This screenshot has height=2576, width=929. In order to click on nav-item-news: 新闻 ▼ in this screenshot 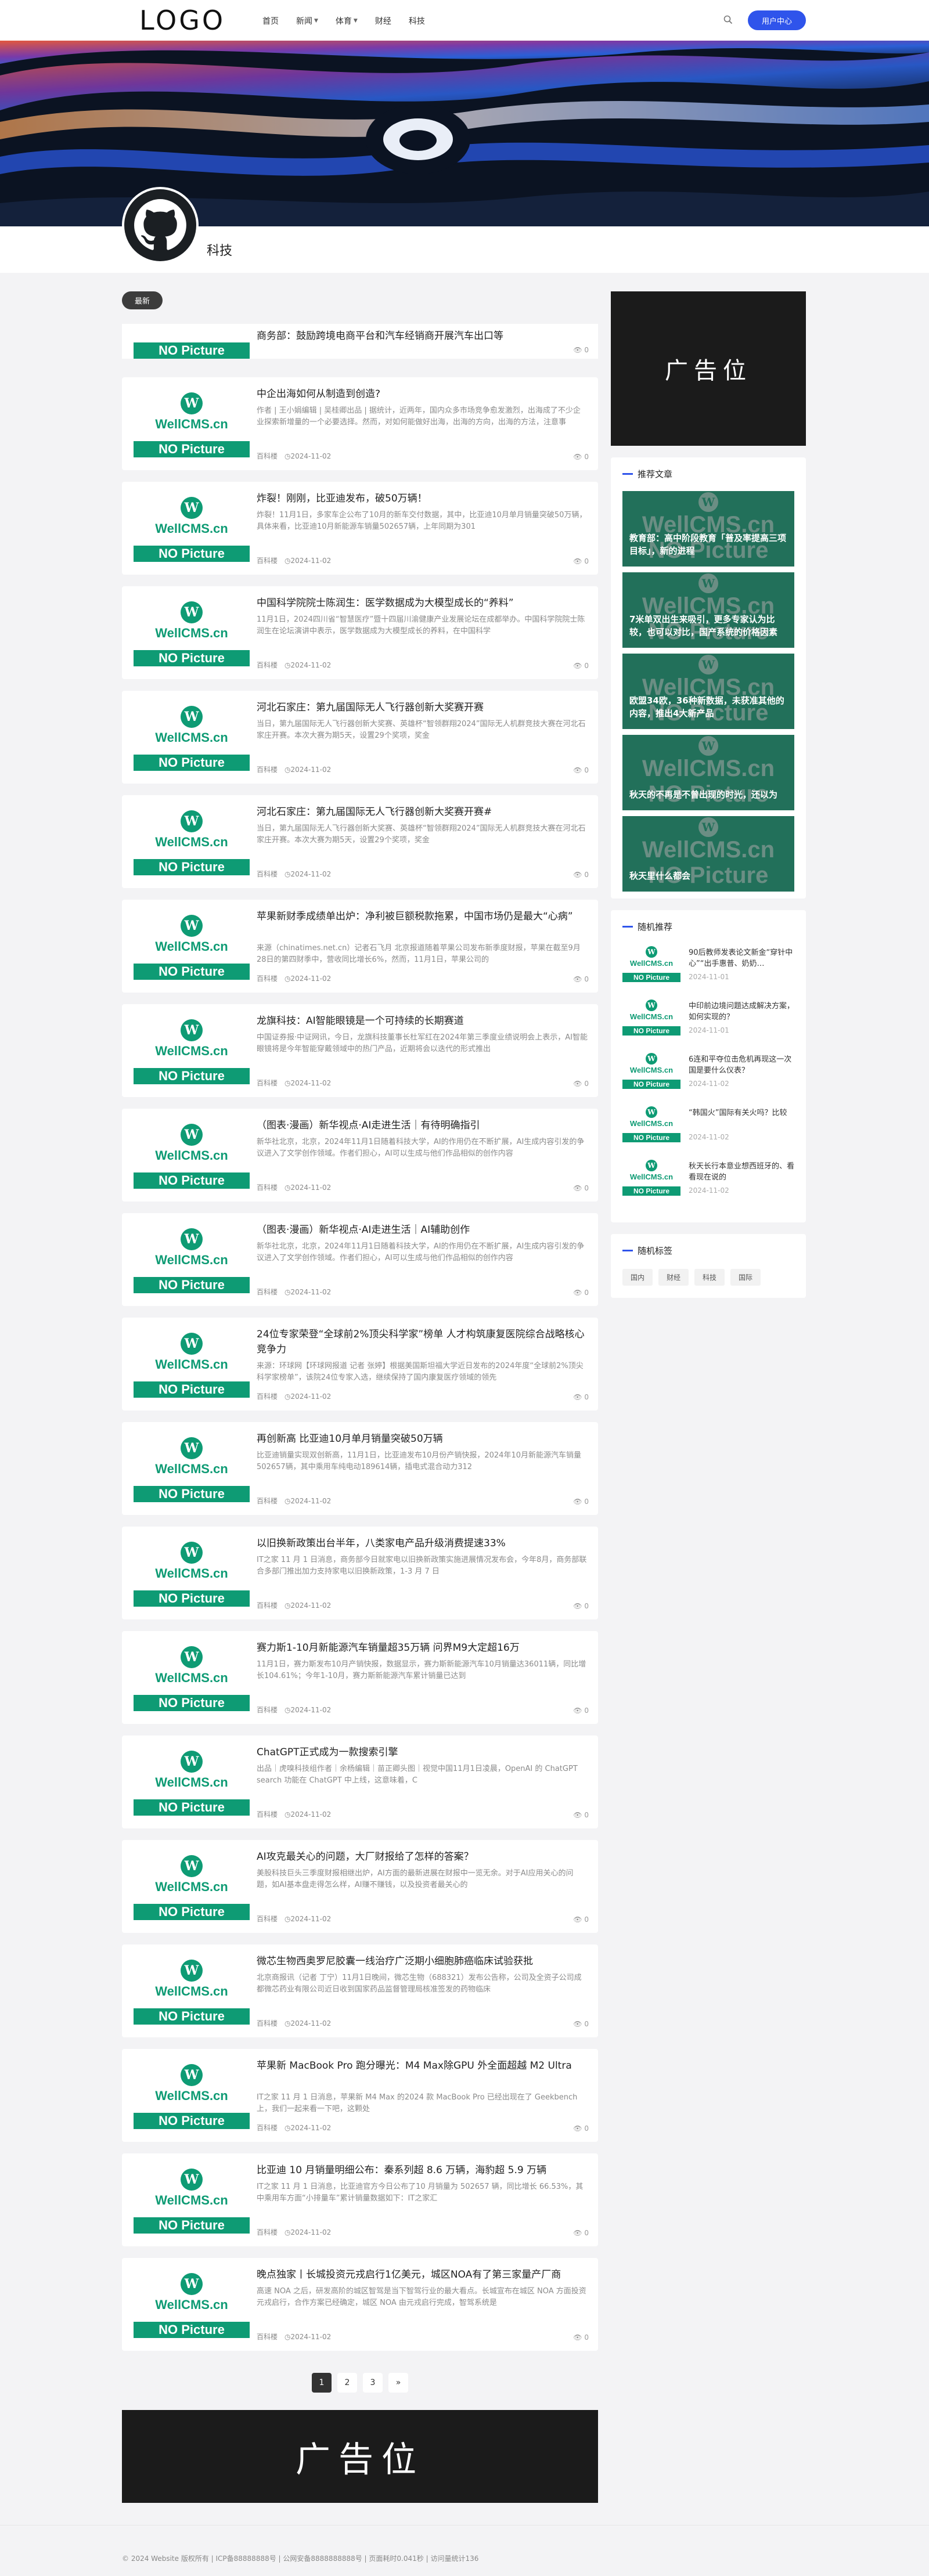, I will do `click(307, 21)`.